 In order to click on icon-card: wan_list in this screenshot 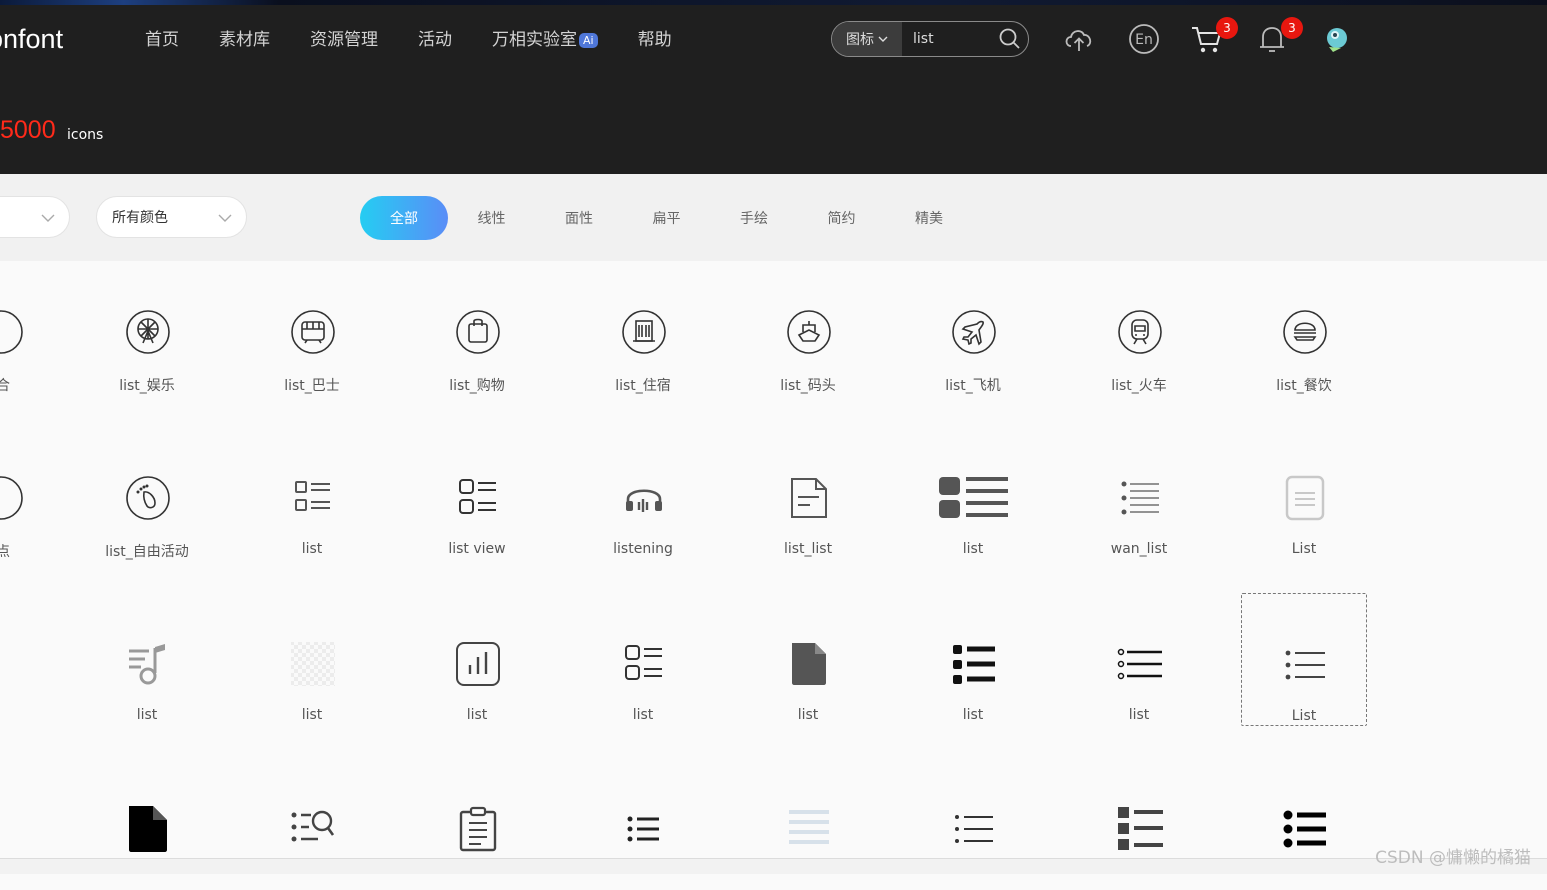, I will do `click(1139, 493)`.